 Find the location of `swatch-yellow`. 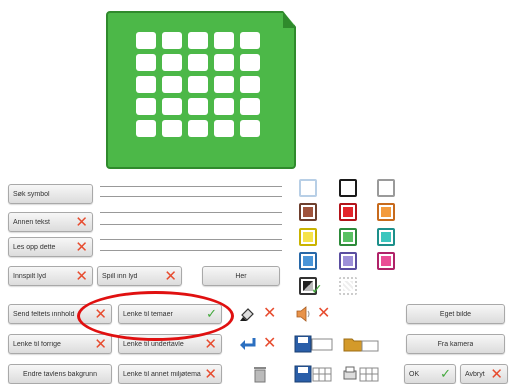

swatch-yellow is located at coordinates (308, 237).